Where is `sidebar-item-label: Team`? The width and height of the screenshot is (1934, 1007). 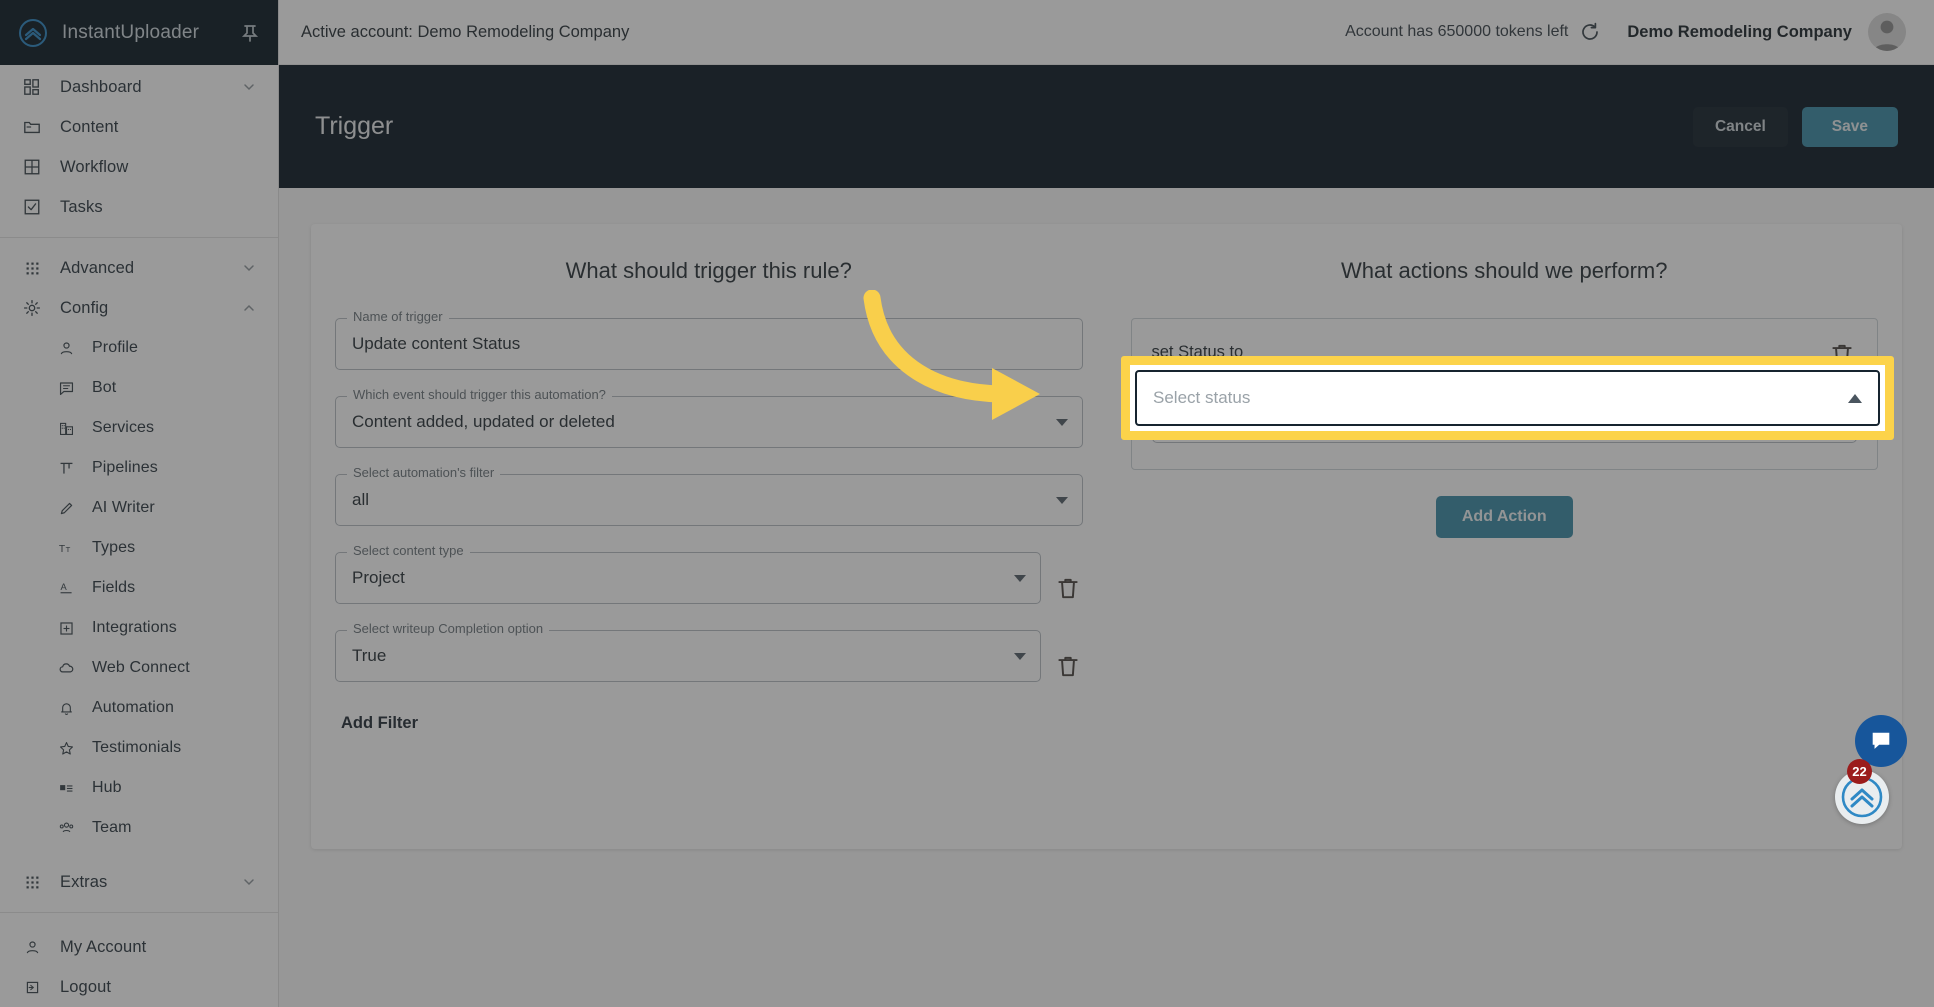
sidebar-item-label: Team is located at coordinates (112, 827).